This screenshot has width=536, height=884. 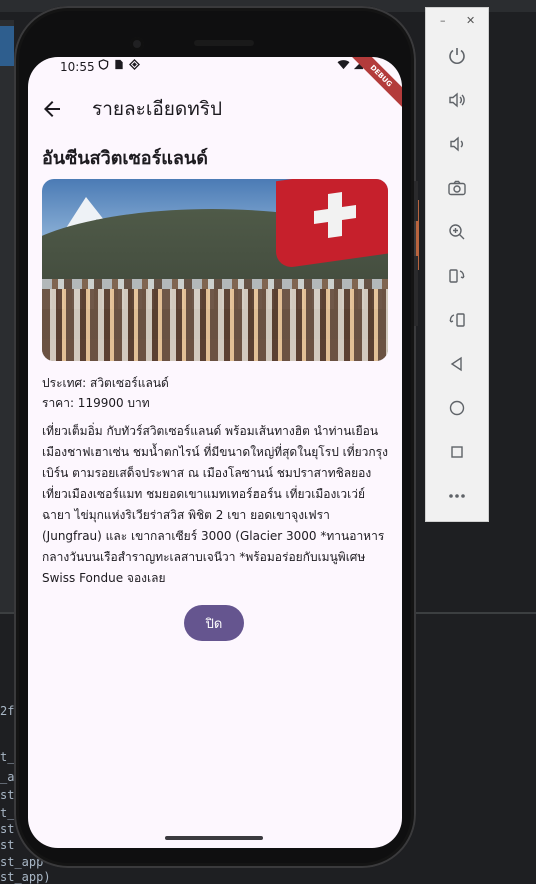 I want to click on front-camera, so click(x=137, y=44).